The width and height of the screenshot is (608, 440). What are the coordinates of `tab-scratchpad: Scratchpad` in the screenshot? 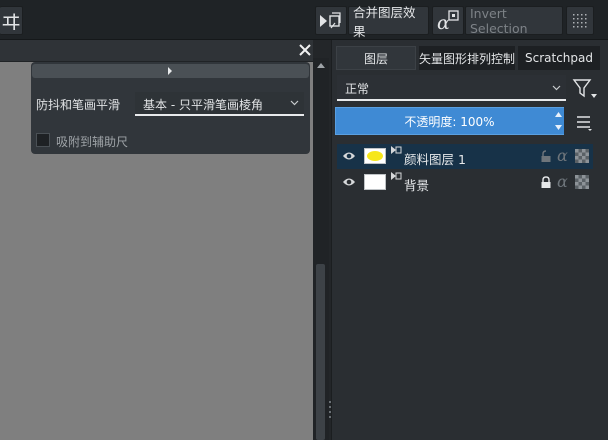 It's located at (559, 58).